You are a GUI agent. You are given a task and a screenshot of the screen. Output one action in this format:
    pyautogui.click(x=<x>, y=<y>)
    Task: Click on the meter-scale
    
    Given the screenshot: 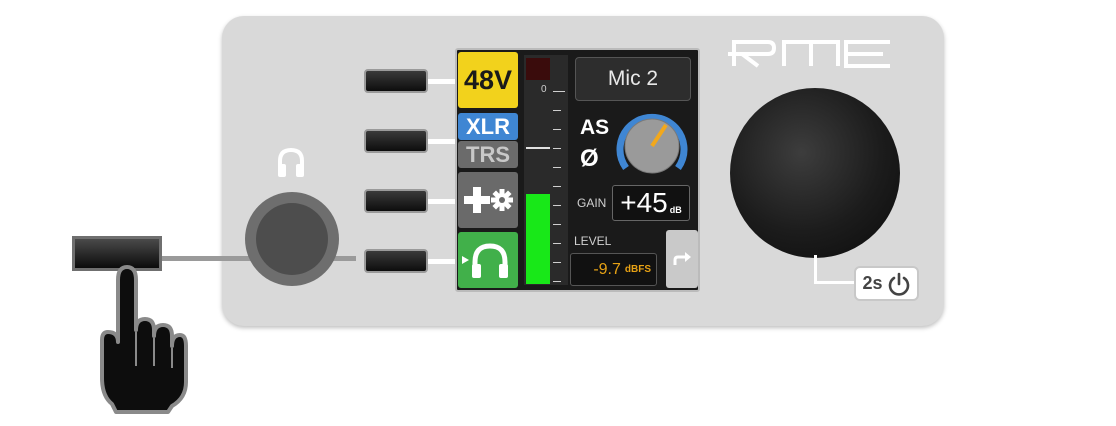 What is the action you would take?
    pyautogui.click(x=559, y=170)
    